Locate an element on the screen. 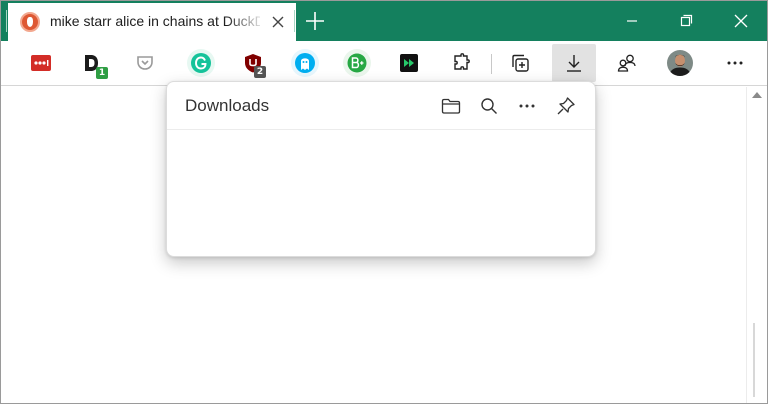 This screenshot has height=404, width=768. extension-badge: 1 is located at coordinates (102, 73).